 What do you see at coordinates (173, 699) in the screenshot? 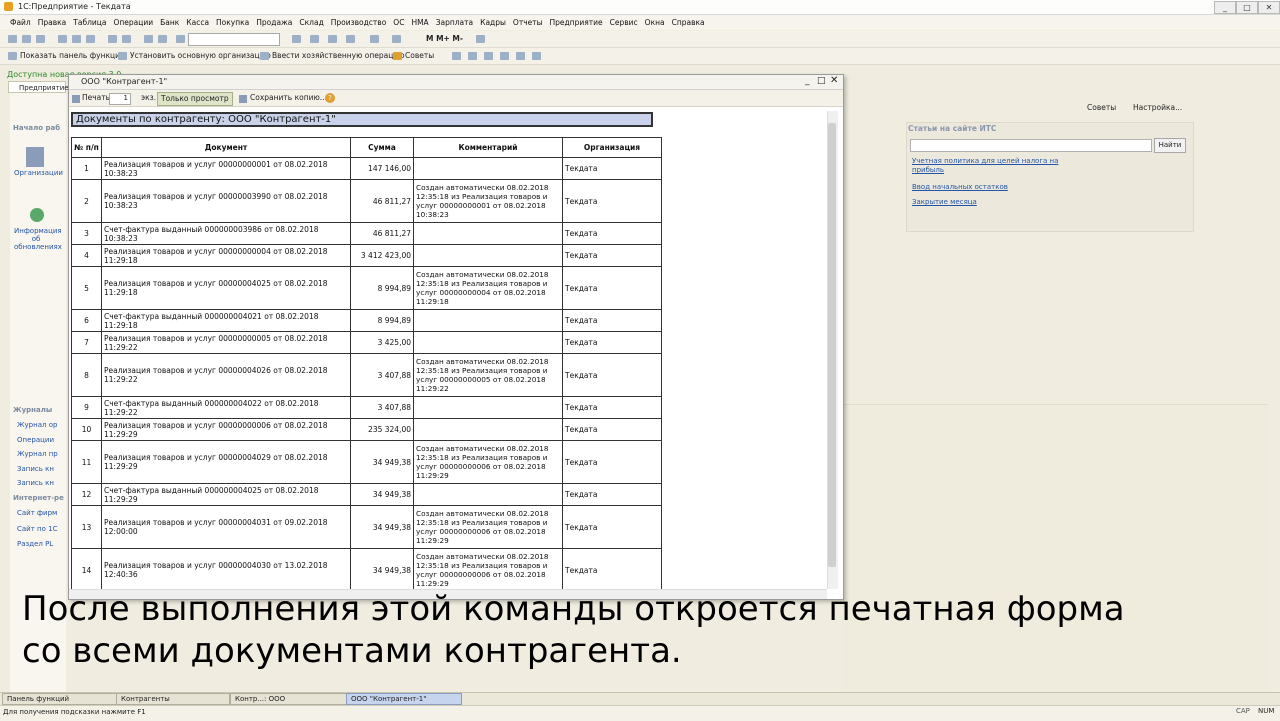
I see `task-contractors: Контрагенты` at bounding box center [173, 699].